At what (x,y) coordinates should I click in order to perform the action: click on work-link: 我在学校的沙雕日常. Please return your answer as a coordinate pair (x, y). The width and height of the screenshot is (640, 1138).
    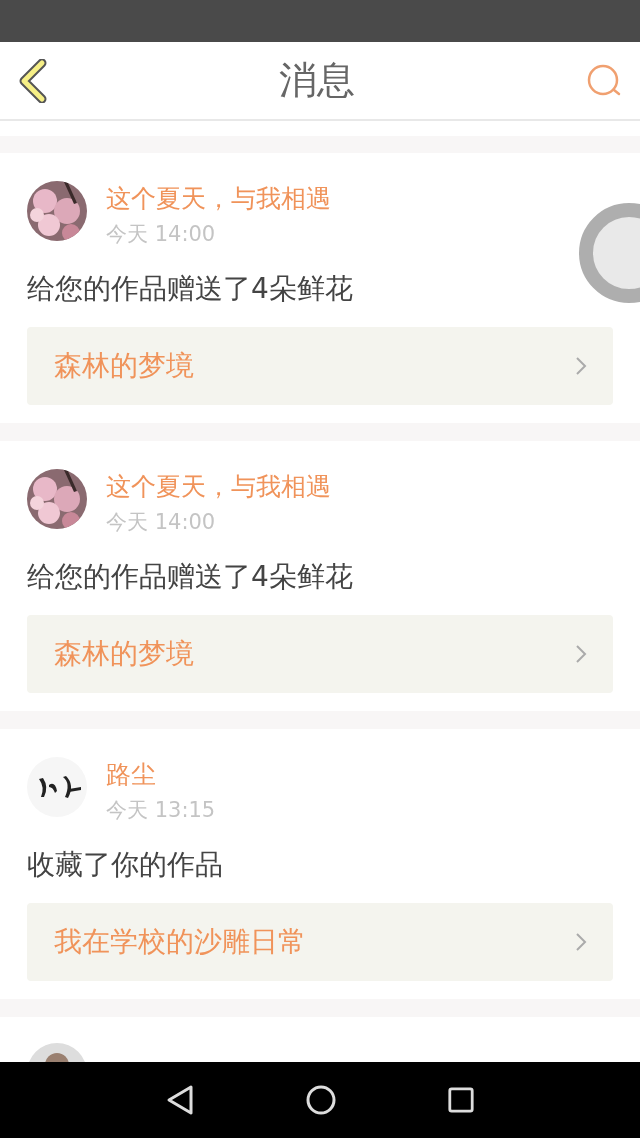
    Looking at the image, I should click on (320, 942).